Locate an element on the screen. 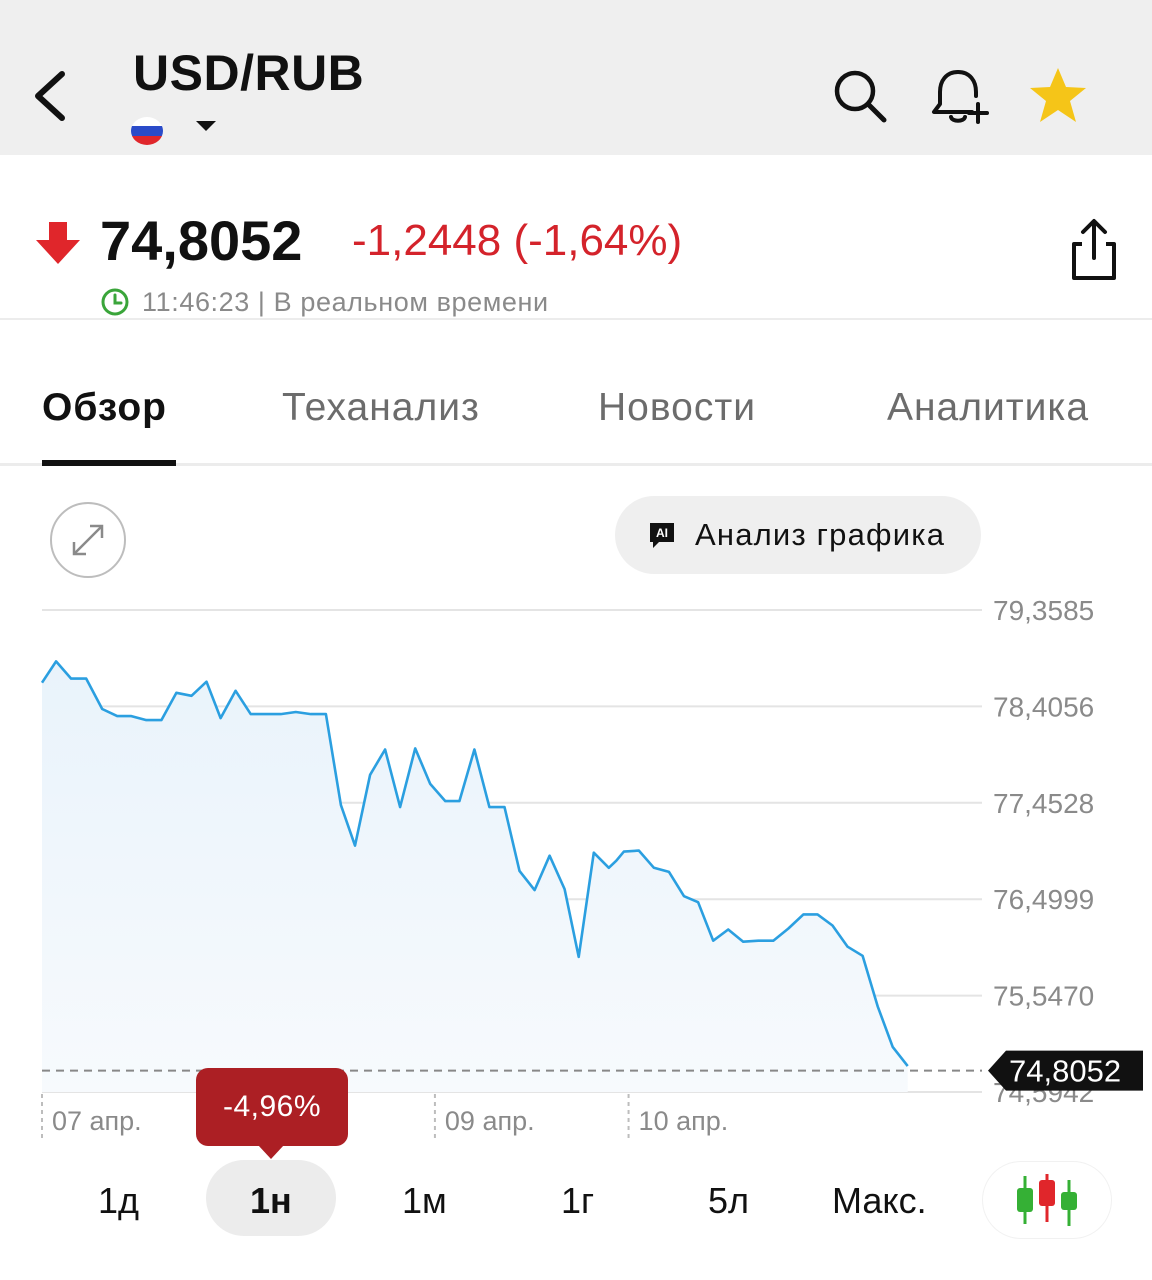 This screenshot has width=1152, height=1280. expand-icon is located at coordinates (88, 540).